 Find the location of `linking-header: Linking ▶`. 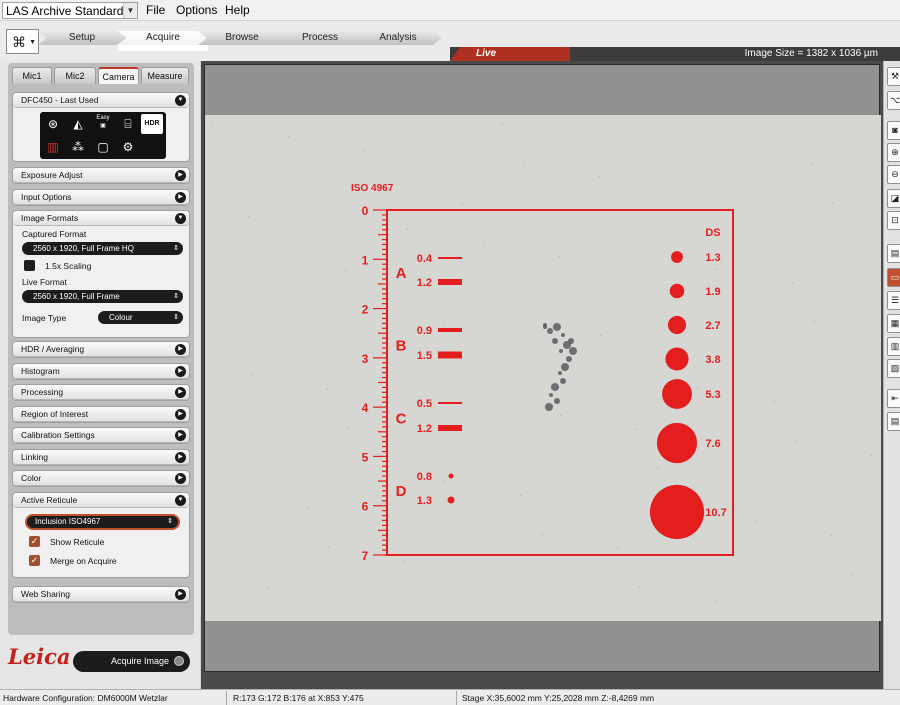

linking-header: Linking ▶ is located at coordinates (101, 457).